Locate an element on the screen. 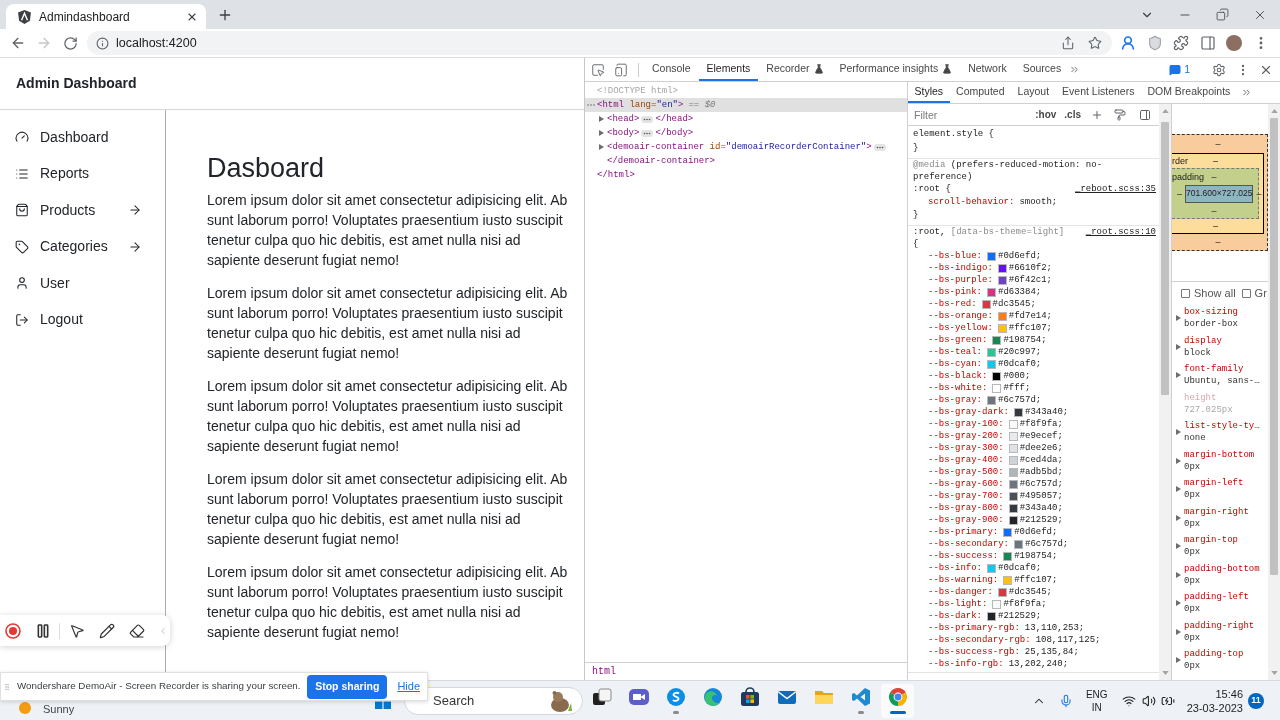 This screenshot has width=1280, height=720. issues-button: 1 is located at coordinates (1179, 69).